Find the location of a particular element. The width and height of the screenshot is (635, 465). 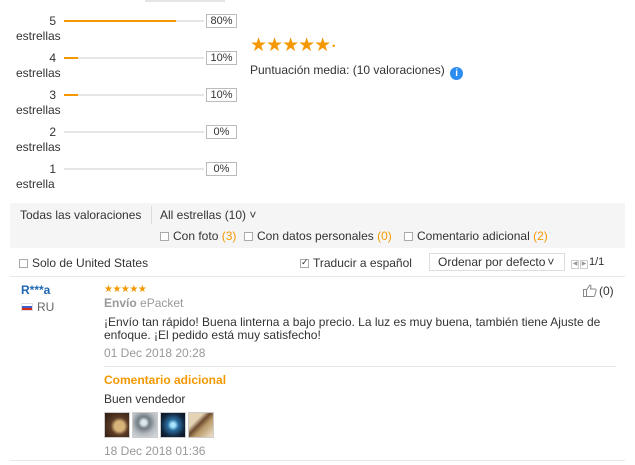

rating-star-count: 3 is located at coordinates (52, 95).